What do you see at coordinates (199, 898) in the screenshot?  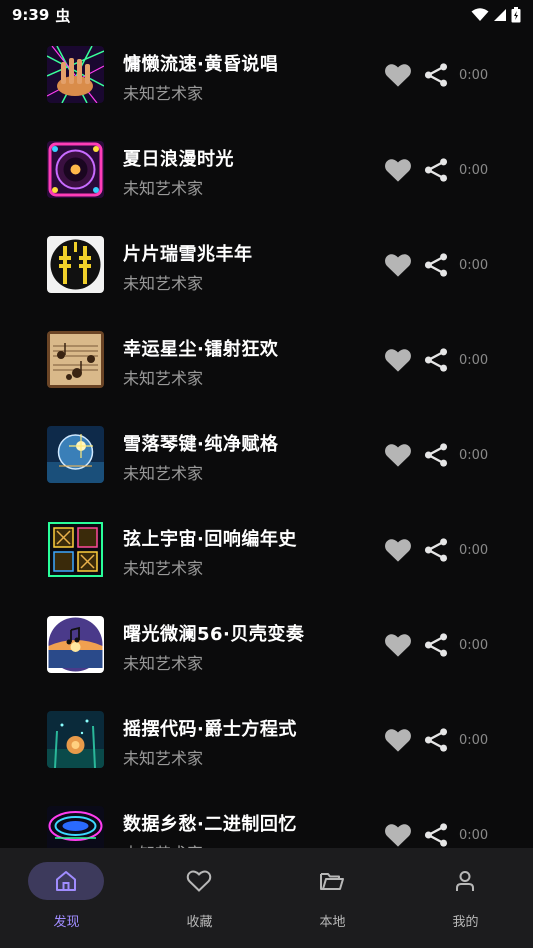 I see `nav-tab-favorites: 收藏` at bounding box center [199, 898].